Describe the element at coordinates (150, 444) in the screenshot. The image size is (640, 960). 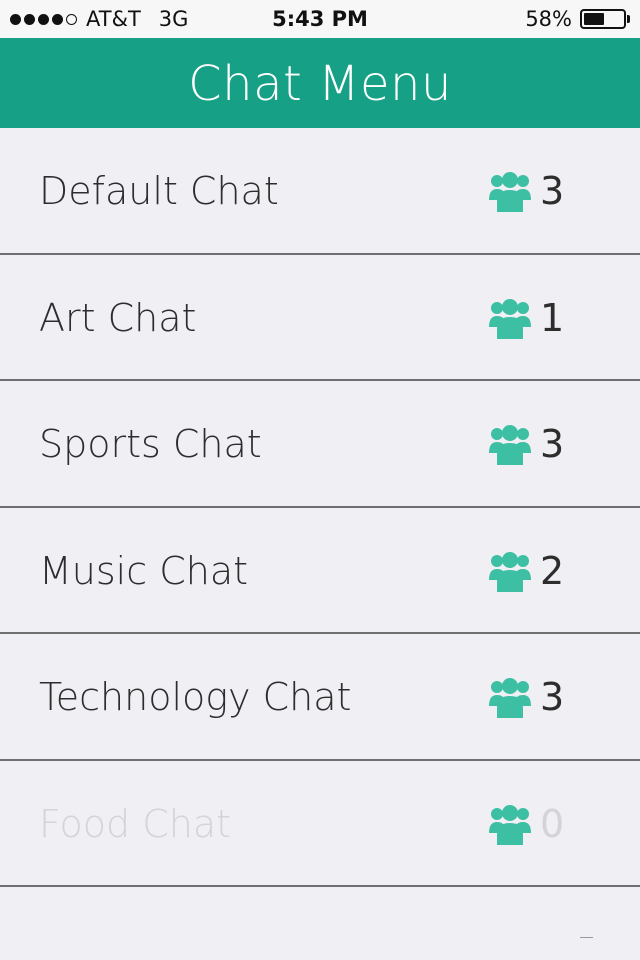
I see `chat-name: Sports Chat` at that location.